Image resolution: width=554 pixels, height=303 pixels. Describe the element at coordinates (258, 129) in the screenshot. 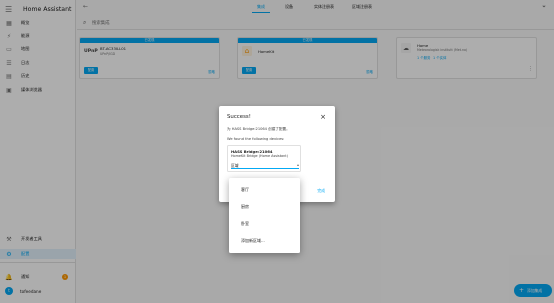

I see `dialog-created-text: 为 HASS Bridge:21064 创建了配置。` at that location.